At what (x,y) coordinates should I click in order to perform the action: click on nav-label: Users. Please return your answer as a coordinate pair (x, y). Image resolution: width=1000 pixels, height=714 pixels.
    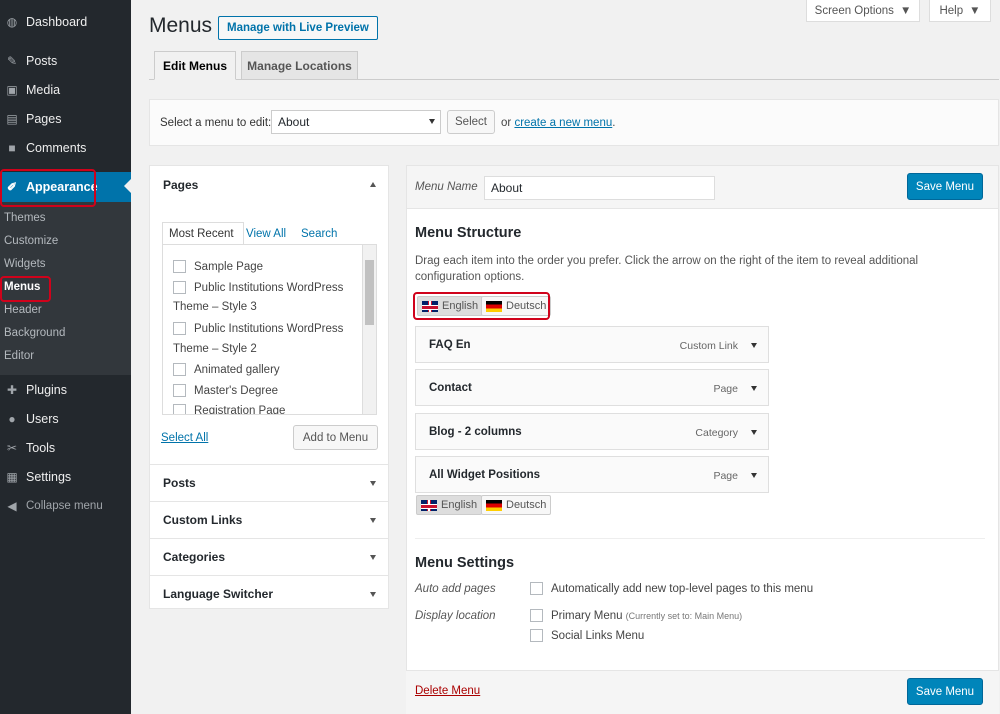
    Looking at the image, I should click on (42, 419).